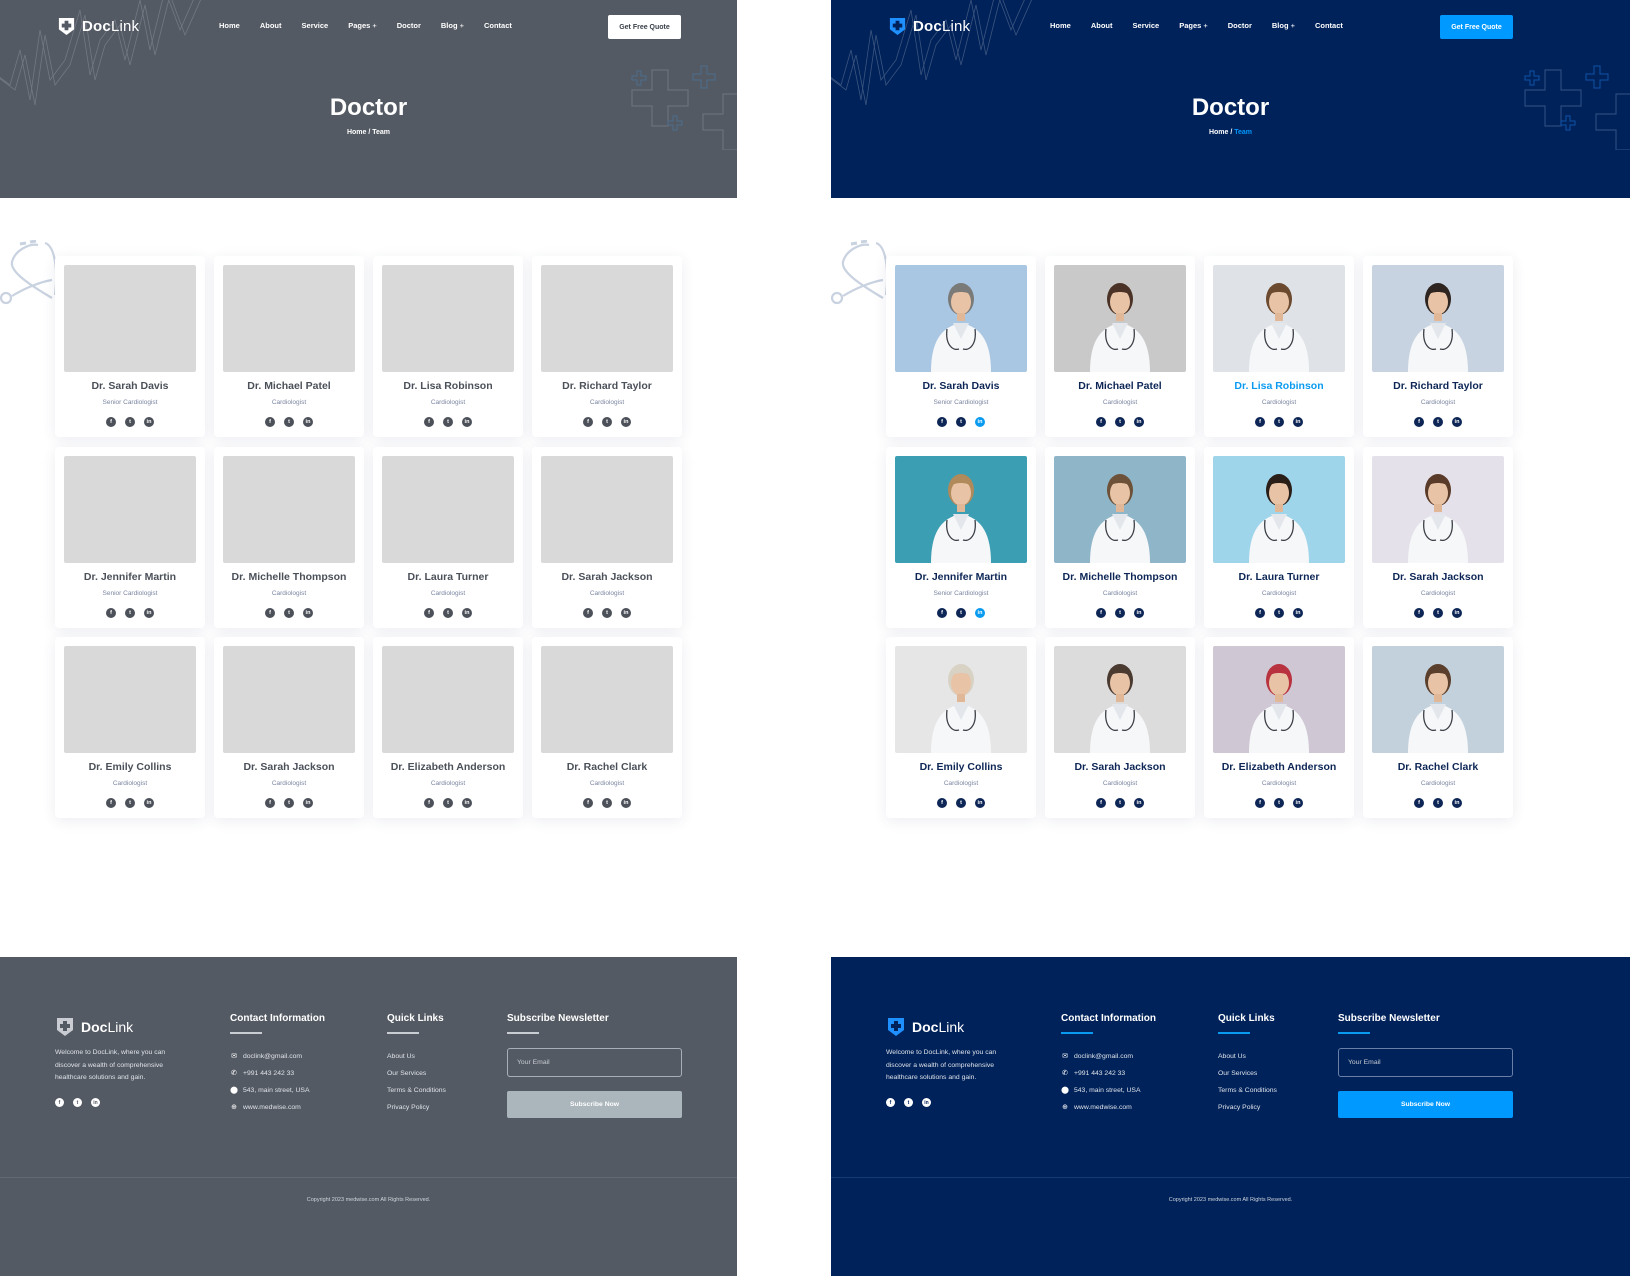  I want to click on contact-item: ⊕ www.medwise.com, so click(277, 1107).